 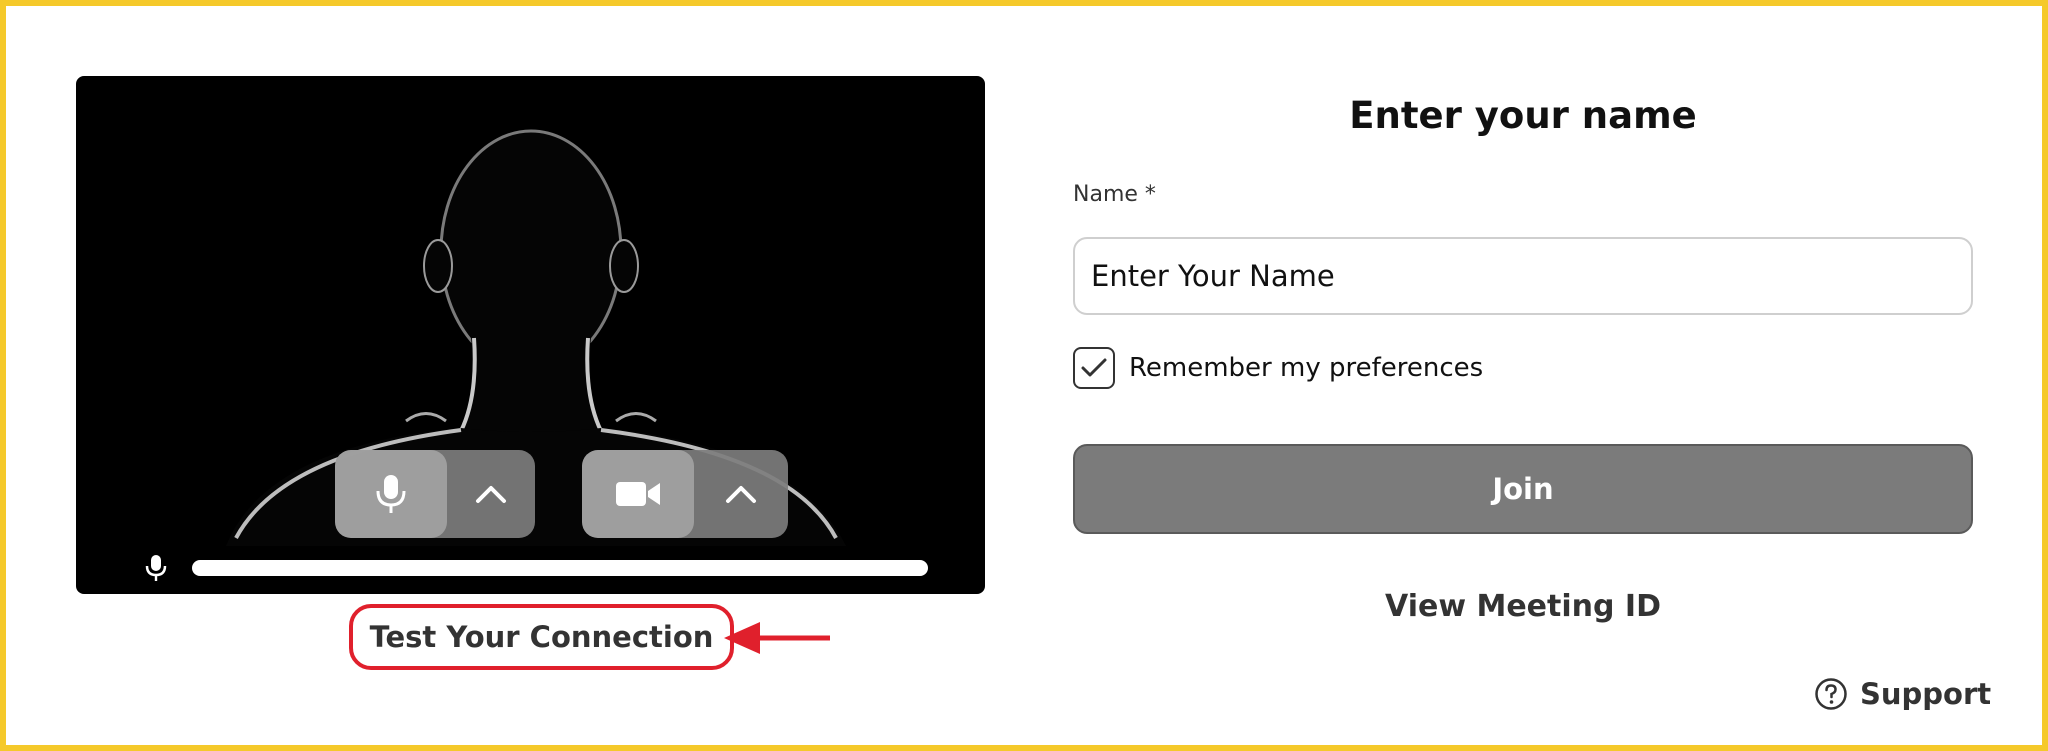 I want to click on test-connection-link: Test Your Connection, so click(x=541, y=637).